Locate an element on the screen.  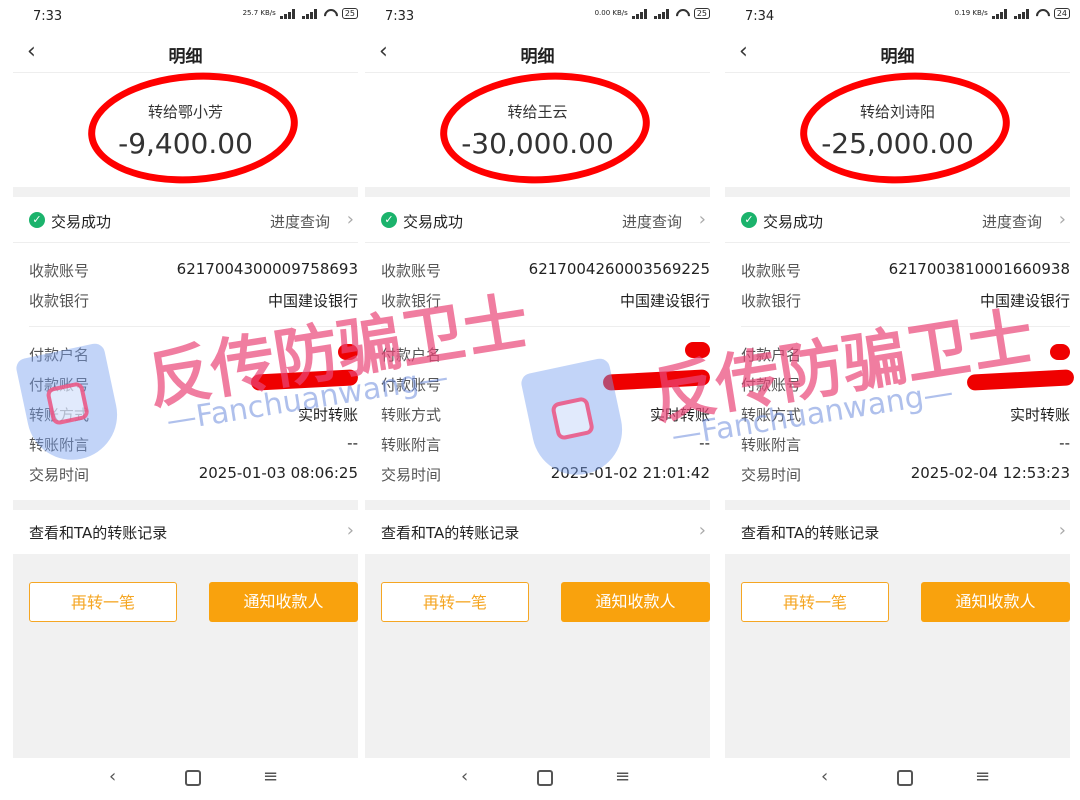
transfer-summary: 转给王云 -30,000.00 is located at coordinates (537, 128).